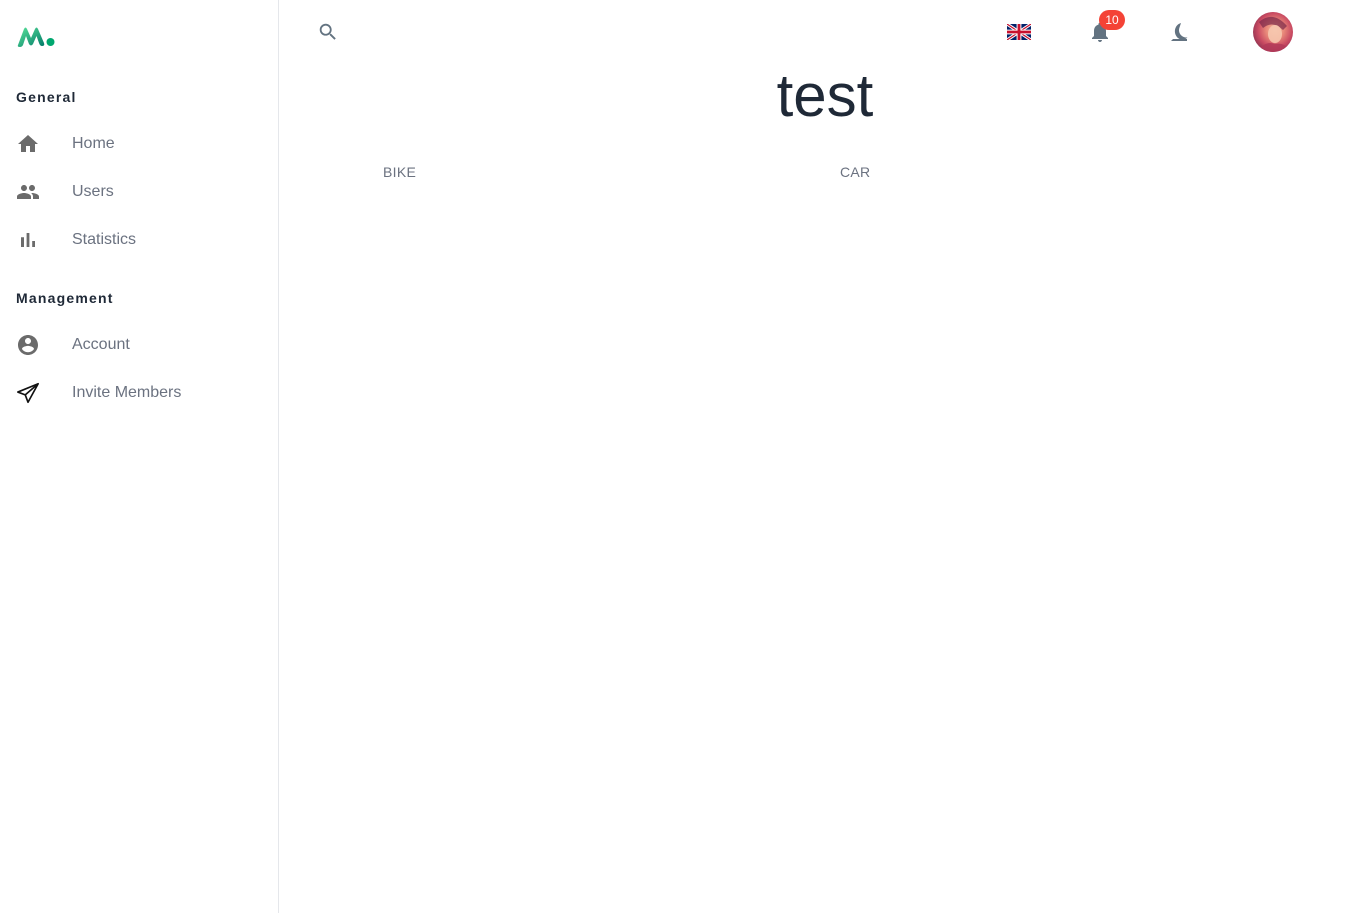  I want to click on sidebar-item-label: Users, so click(93, 191).